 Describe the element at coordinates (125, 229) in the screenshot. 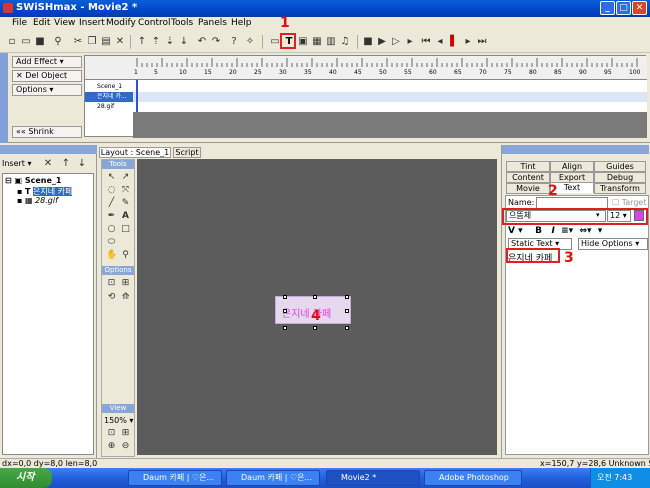

I see `rectangle-tool-icon: □` at that location.